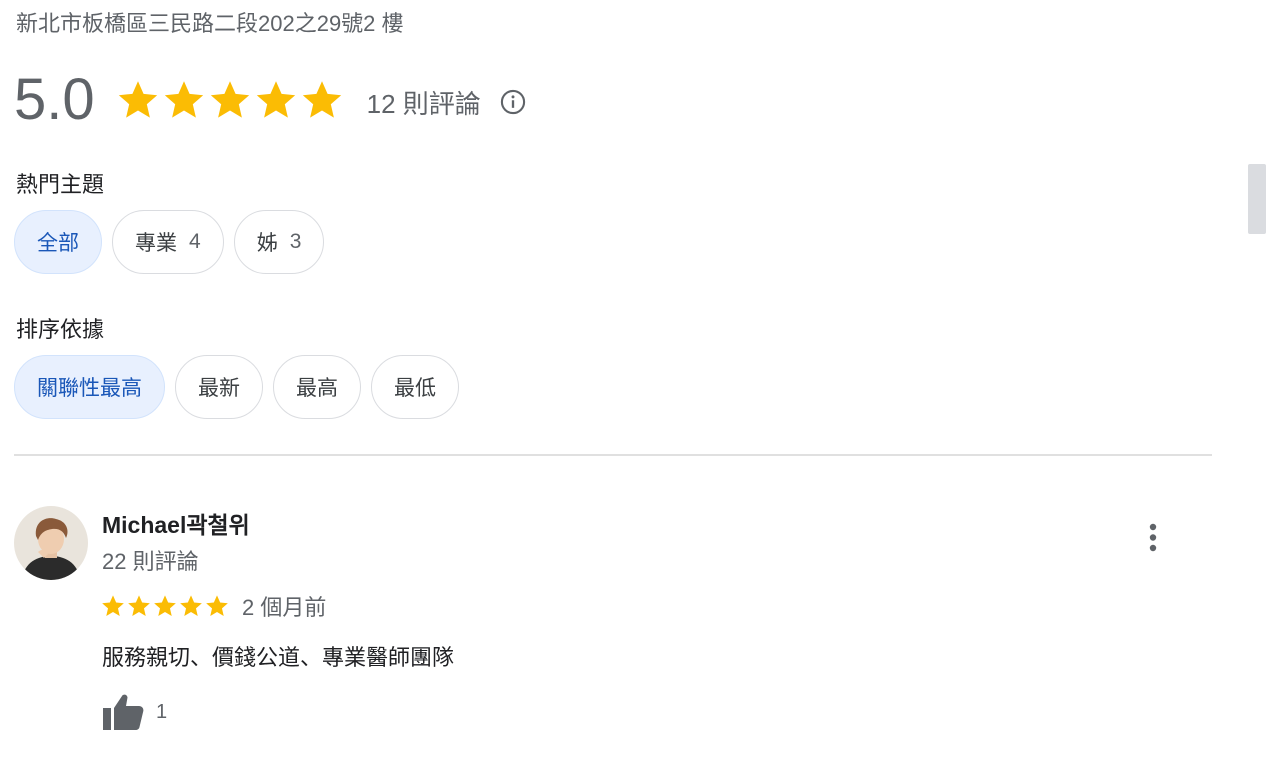  I want to click on sort-chip-highest: 最高, so click(317, 387).